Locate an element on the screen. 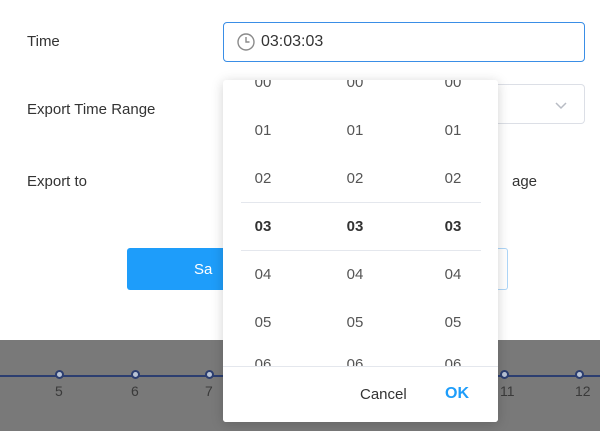 Image resolution: width=600 pixels, height=431 pixels. second-option: 04 is located at coordinates (453, 275).